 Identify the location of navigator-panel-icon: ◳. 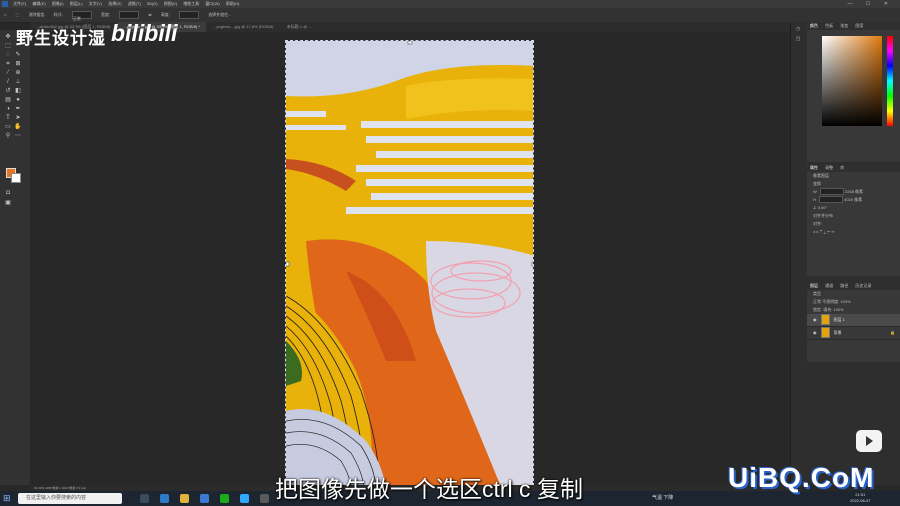
(798, 39).